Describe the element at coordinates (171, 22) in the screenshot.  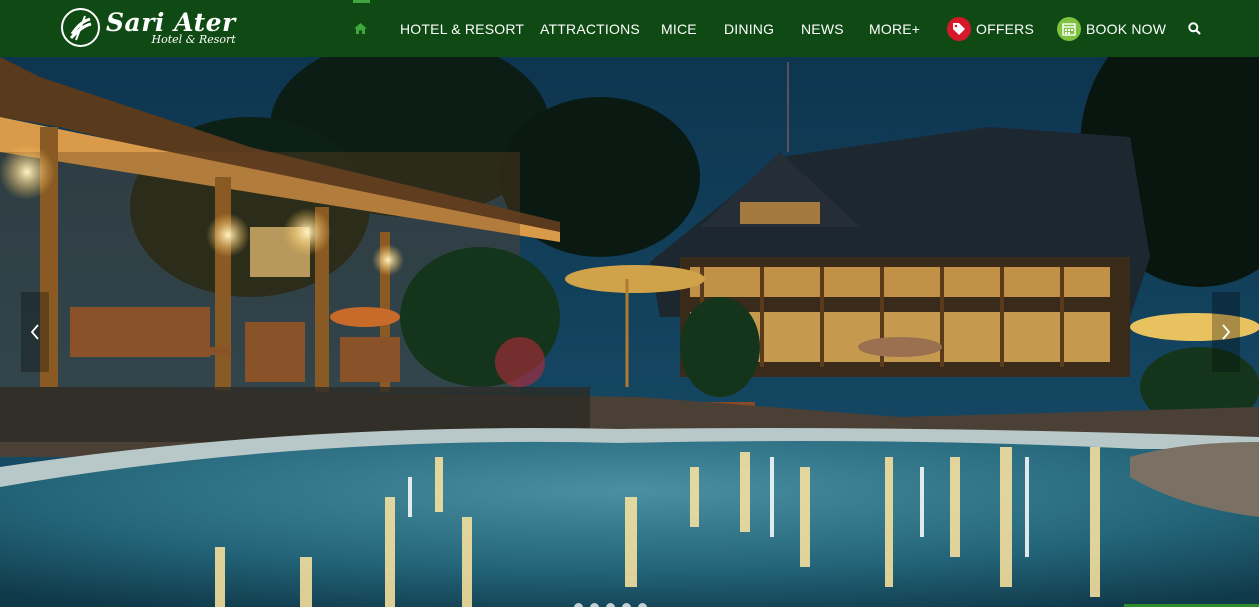
I see `brand-name: Sari Ater` at that location.